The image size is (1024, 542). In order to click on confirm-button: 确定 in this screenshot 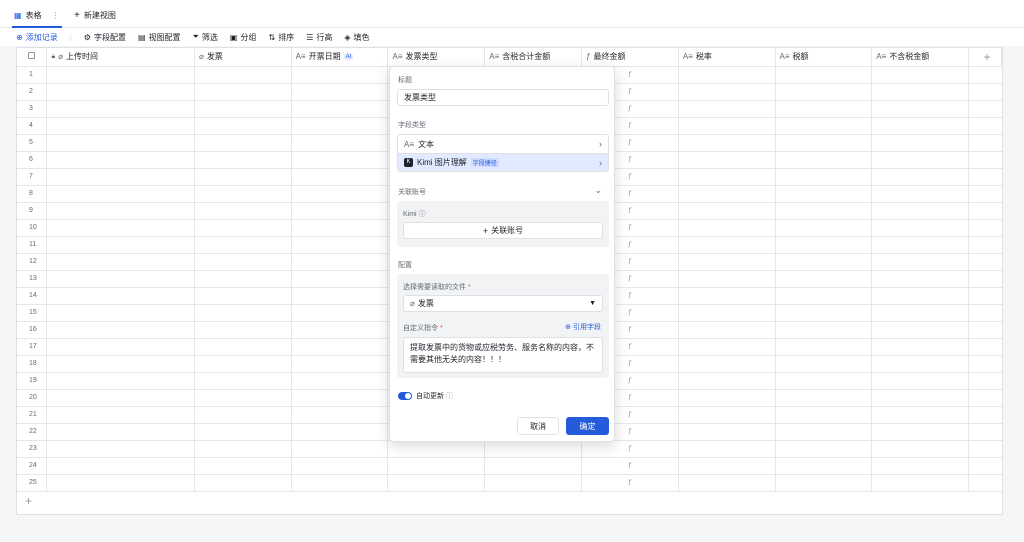, I will do `click(587, 426)`.